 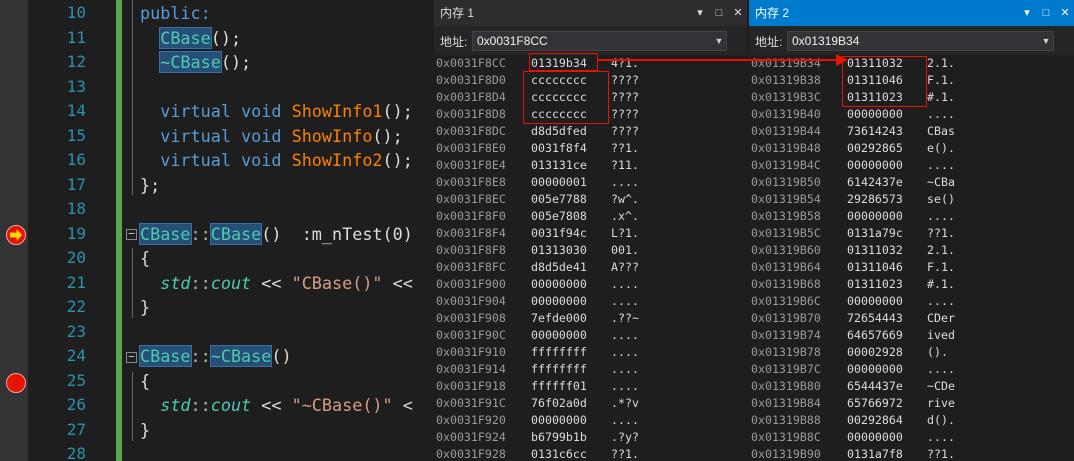 I want to click on memory-row: 0x01319B68 01311023 #.1., so click(x=911, y=284).